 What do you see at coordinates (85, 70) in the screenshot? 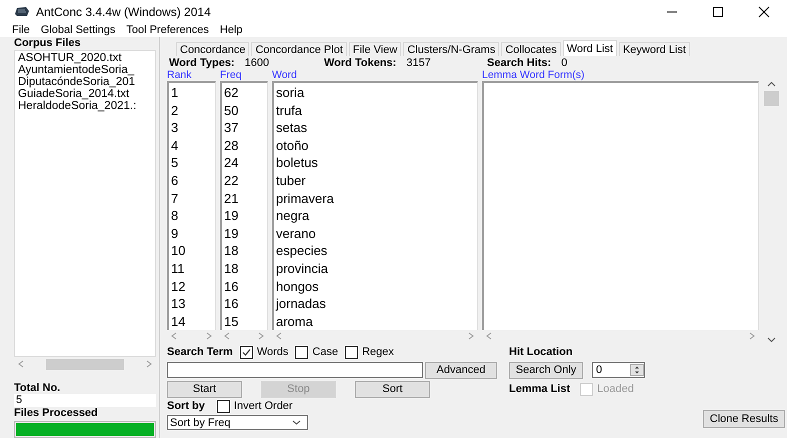
I see `file-name: AyuntamientodeSoria_` at bounding box center [85, 70].